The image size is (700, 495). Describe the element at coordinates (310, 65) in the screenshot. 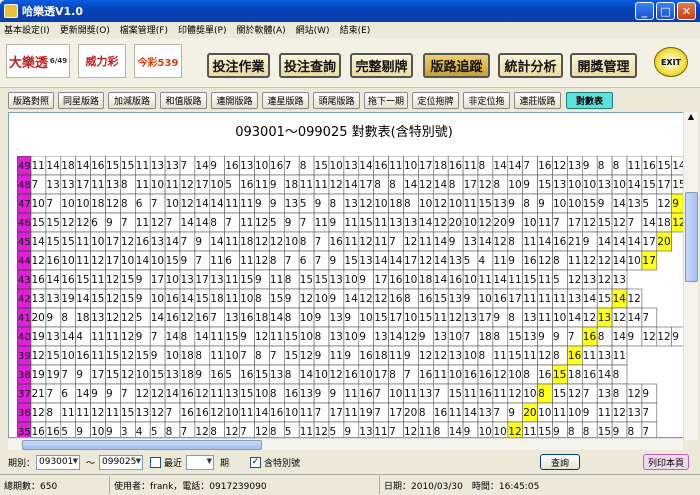

I see `bet-query-button: 投注查詢` at that location.